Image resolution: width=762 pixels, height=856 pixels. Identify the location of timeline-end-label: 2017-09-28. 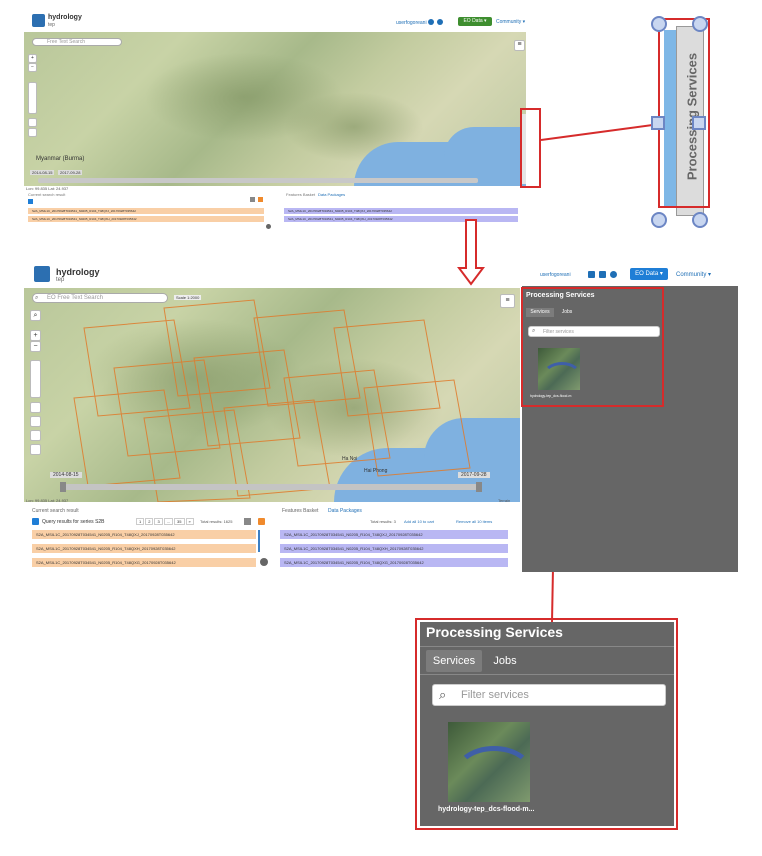
(474, 475).